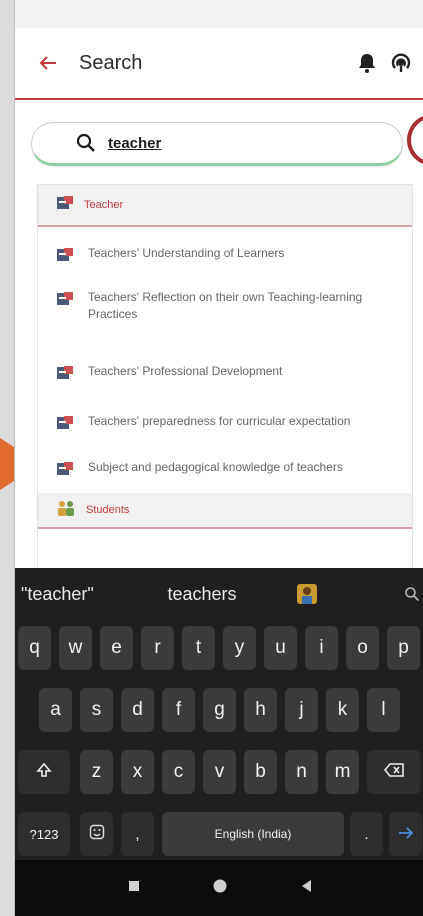 The height and width of the screenshot is (916, 423). Describe the element at coordinates (253, 834) in the screenshot. I see `space-bar: English (India)` at that location.